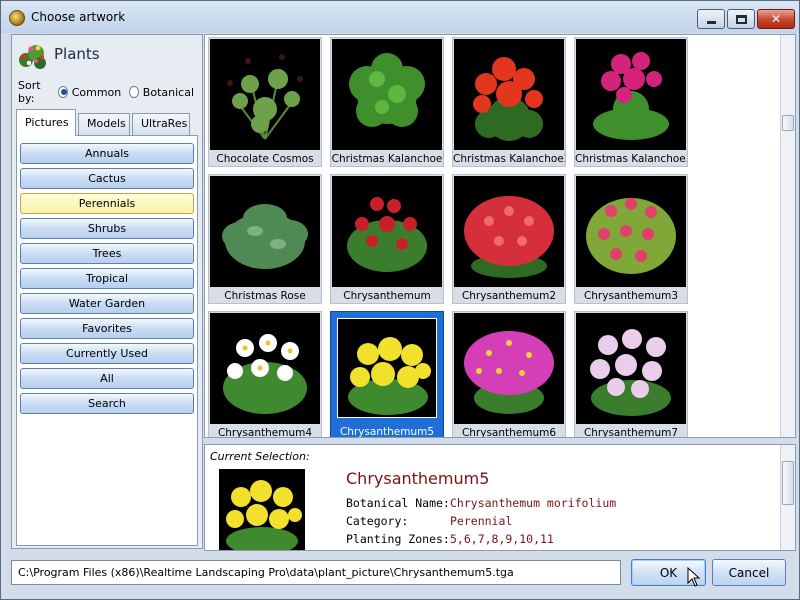 Image resolution: width=800 pixels, height=600 pixels. Describe the element at coordinates (694, 577) in the screenshot. I see `mouse-cursor-icon` at that location.